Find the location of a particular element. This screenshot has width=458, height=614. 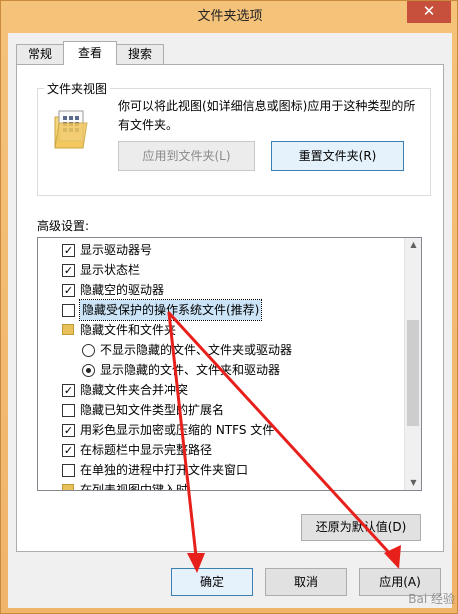

list-item: ✓ 显示驱动器号 is located at coordinates (221, 250).